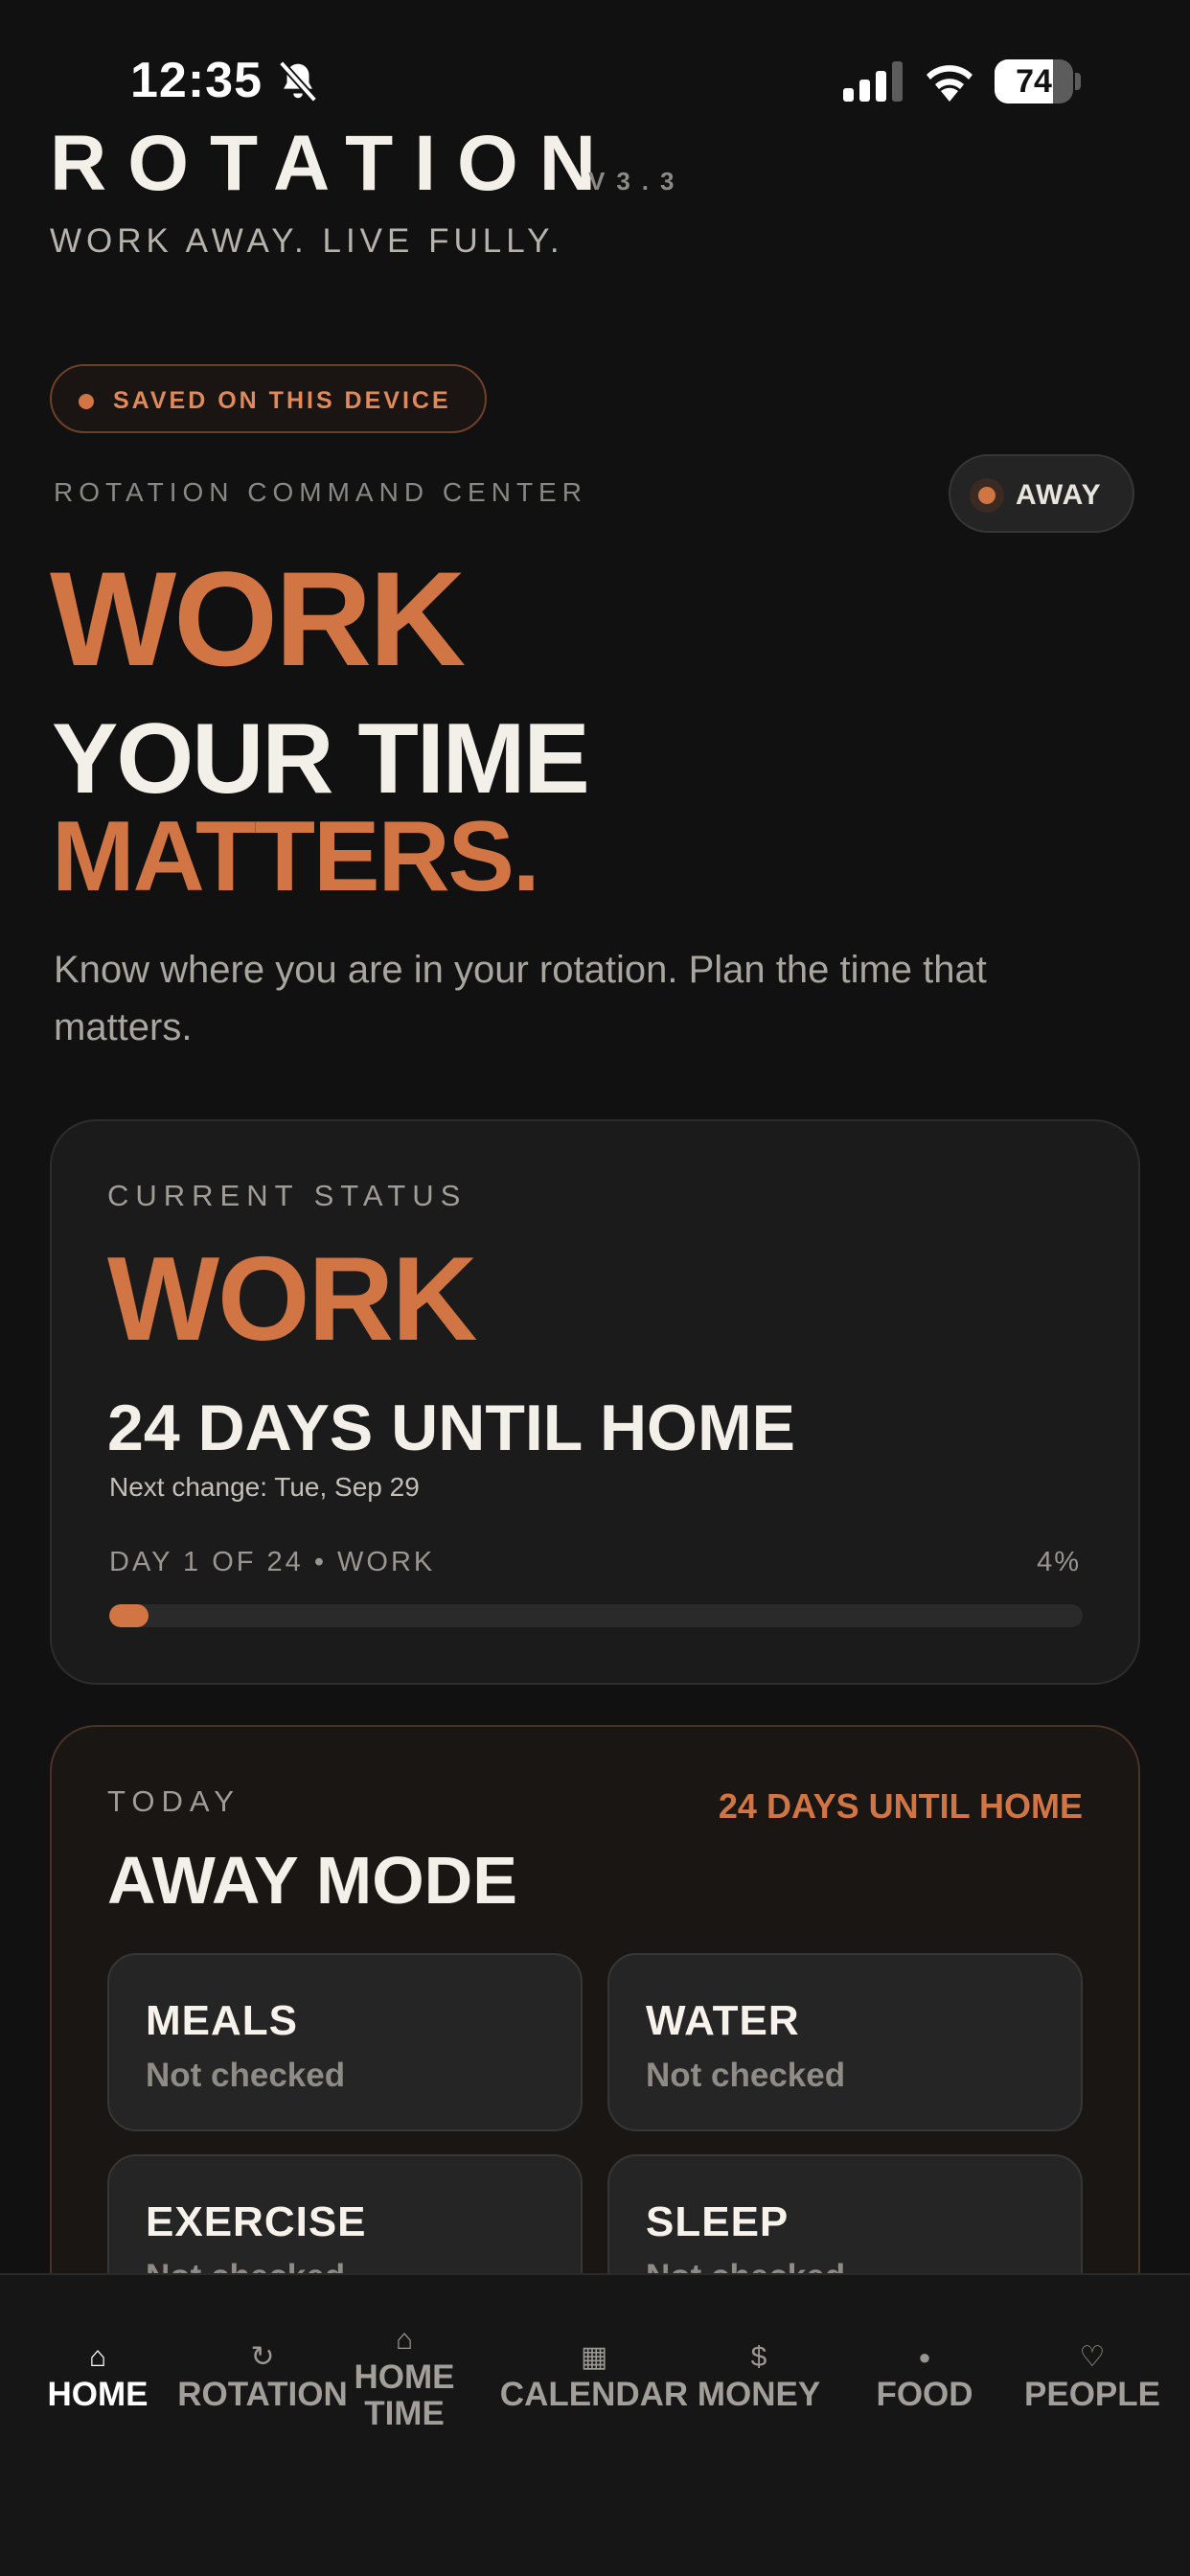 This screenshot has width=1190, height=2576. I want to click on nav-label: PEOPLE, so click(1092, 2394).